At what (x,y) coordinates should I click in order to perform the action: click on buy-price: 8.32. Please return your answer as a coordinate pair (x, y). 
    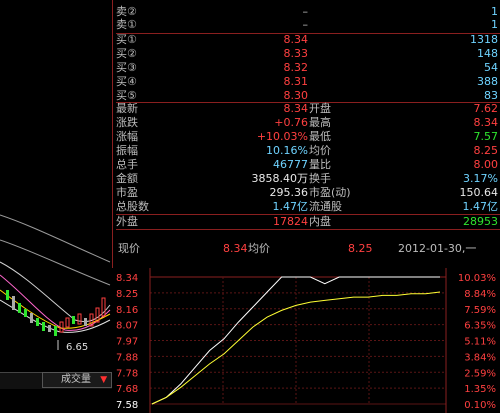
    Looking at the image, I should click on (296, 67).